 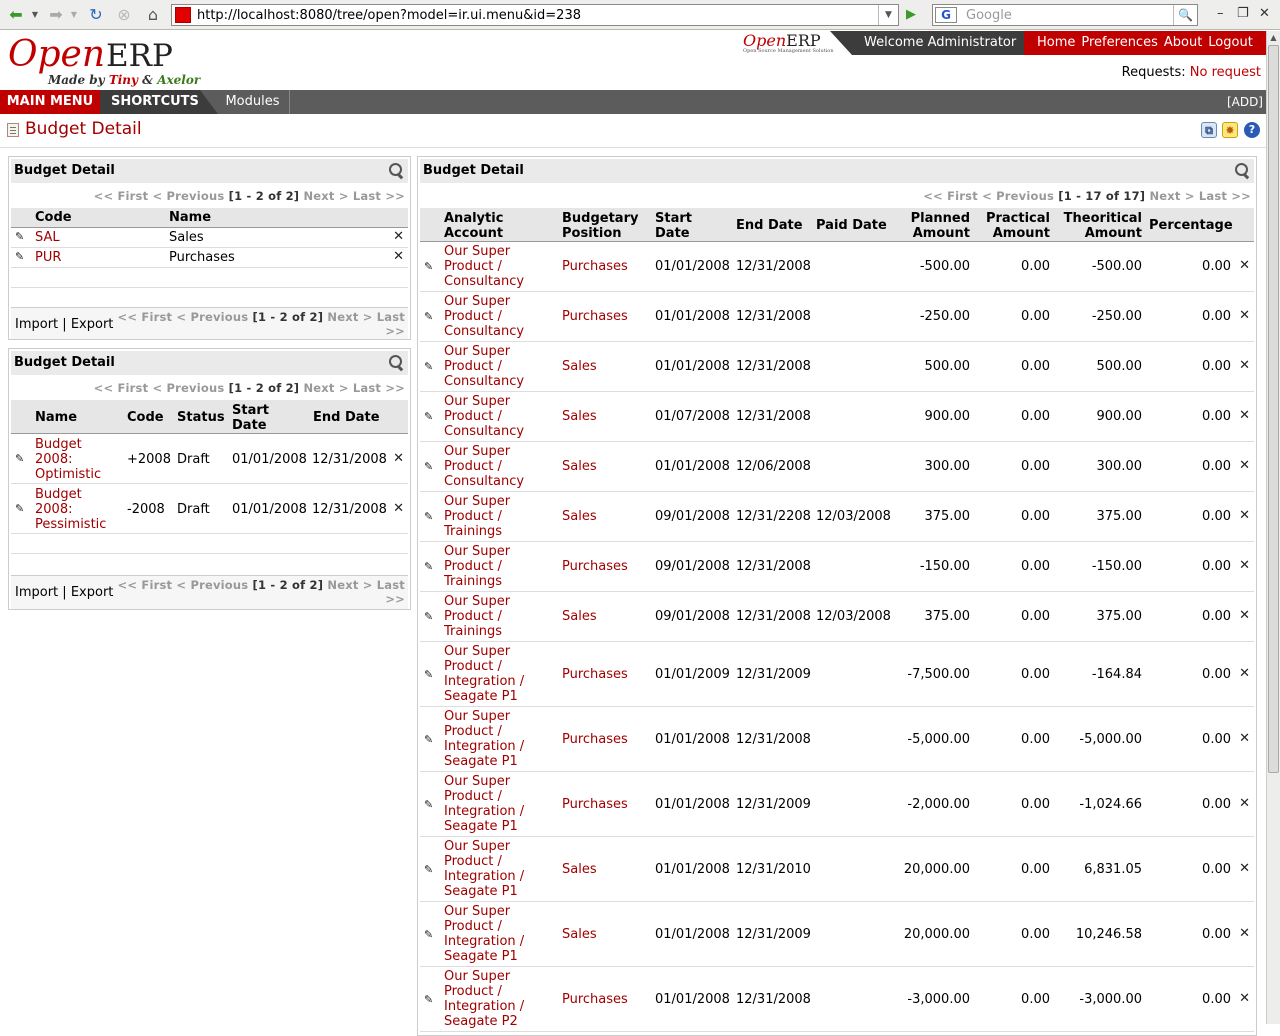 What do you see at coordinates (1273, 409) in the screenshot?
I see `scrollbar-thumb` at bounding box center [1273, 409].